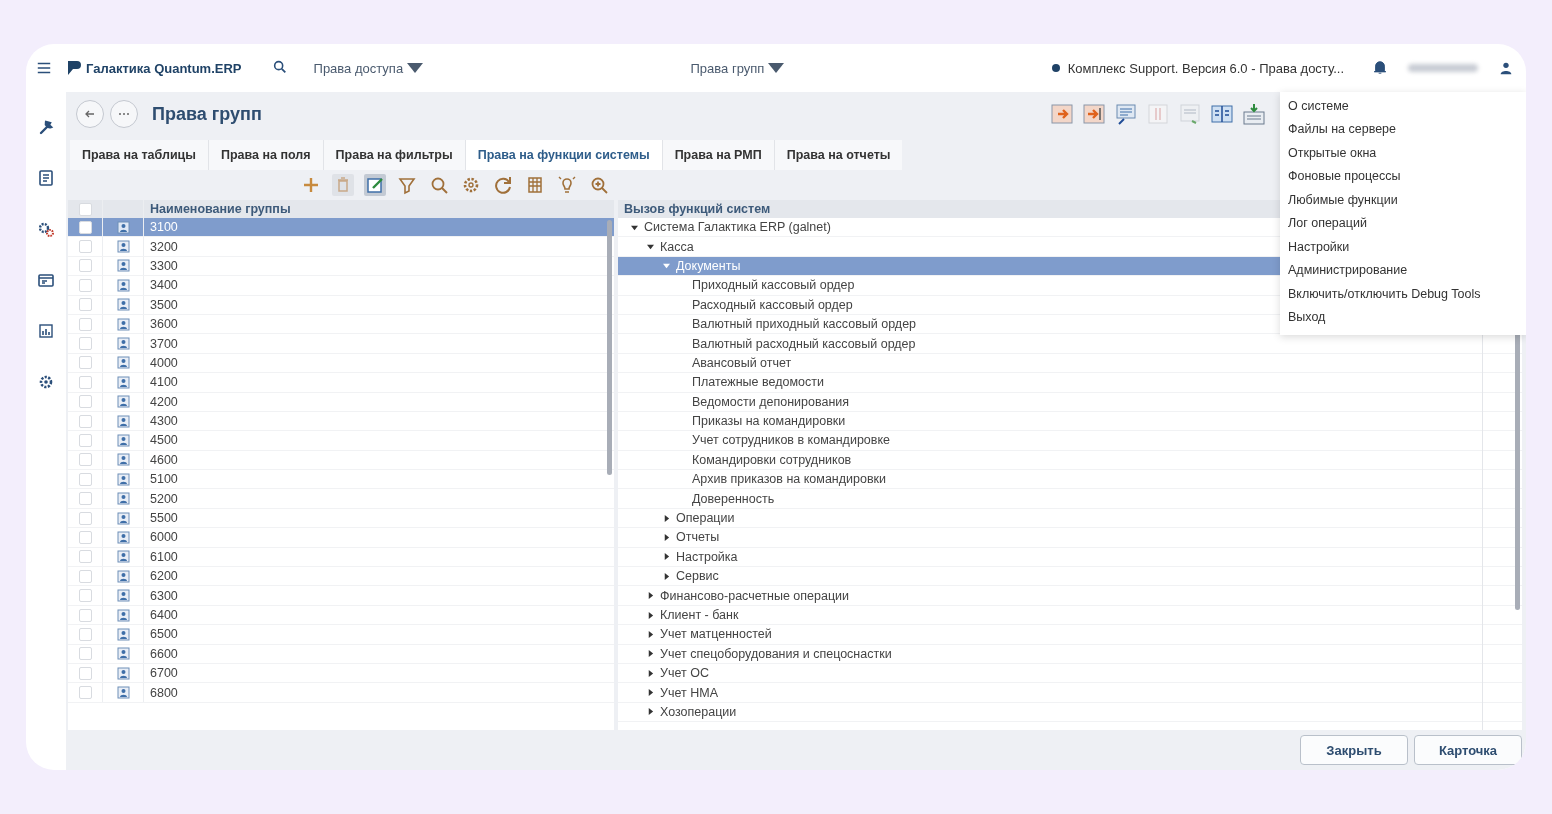 The image size is (1552, 814). What do you see at coordinates (1403, 153) in the screenshot?
I see `menu-item: Открытые окна` at bounding box center [1403, 153].